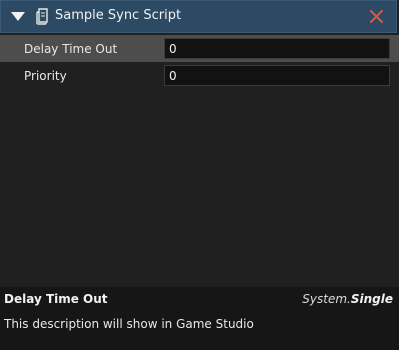  What do you see at coordinates (371, 299) in the screenshot?
I see `type-name: Single` at bounding box center [371, 299].